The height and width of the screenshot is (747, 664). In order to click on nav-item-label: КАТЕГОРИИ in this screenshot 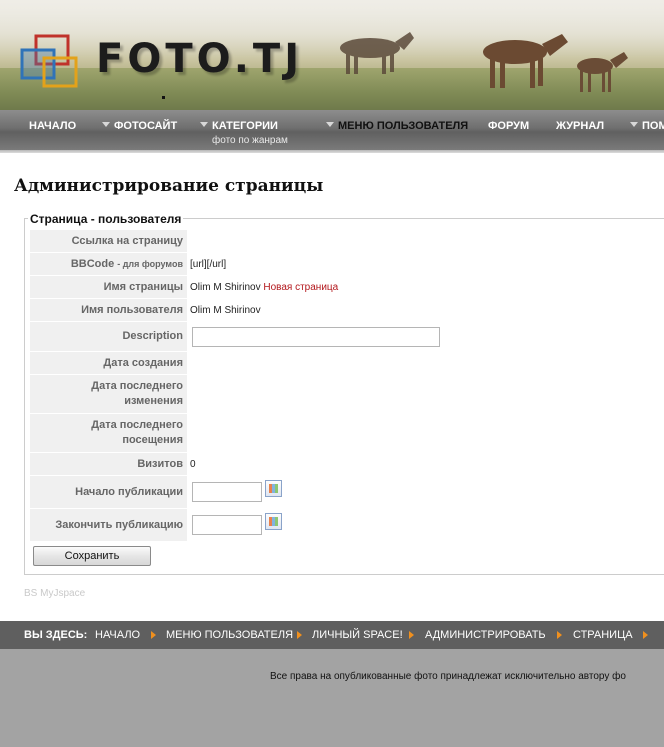, I will do `click(245, 126)`.